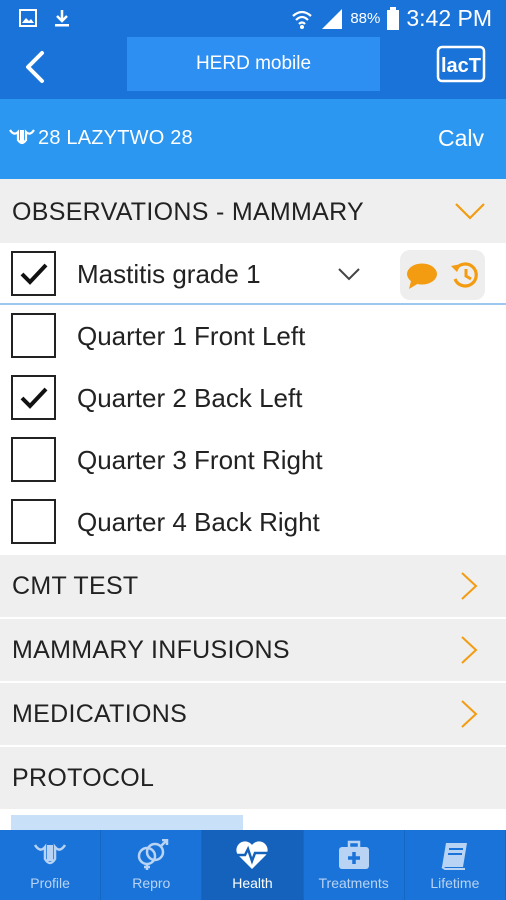  What do you see at coordinates (253, 18) in the screenshot?
I see `status-bar: 88% 3:42 PM` at bounding box center [253, 18].